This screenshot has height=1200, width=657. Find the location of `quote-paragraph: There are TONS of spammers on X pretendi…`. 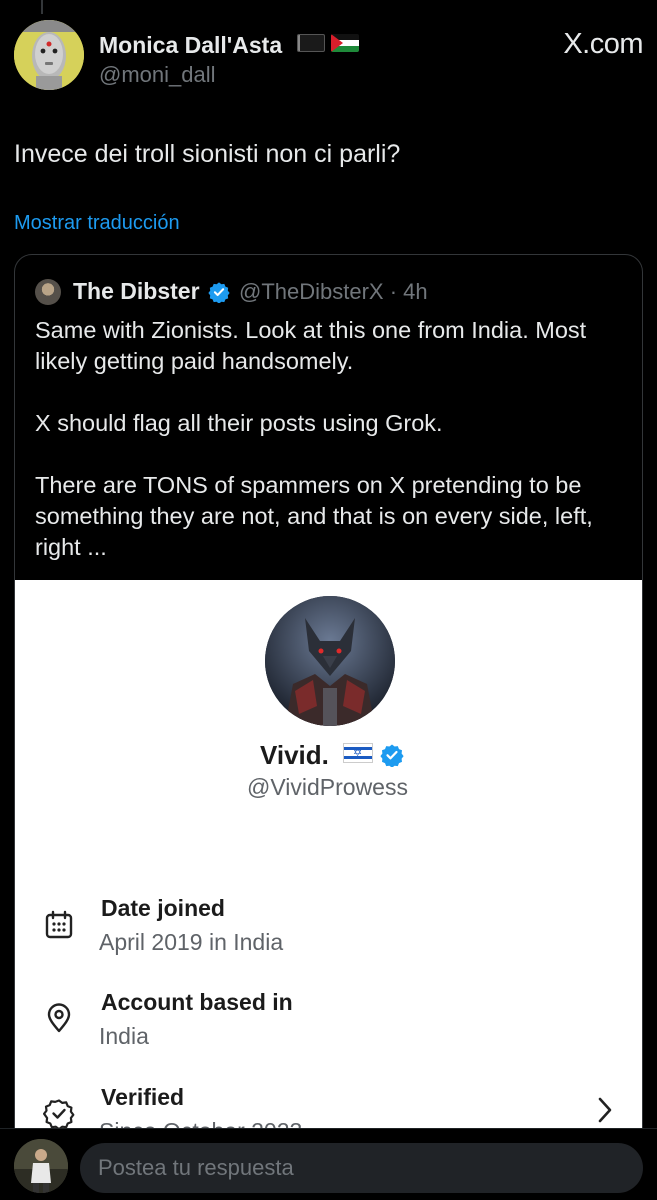

quote-paragraph: There are TONS of spammers on X pretendi… is located at coordinates (314, 516).